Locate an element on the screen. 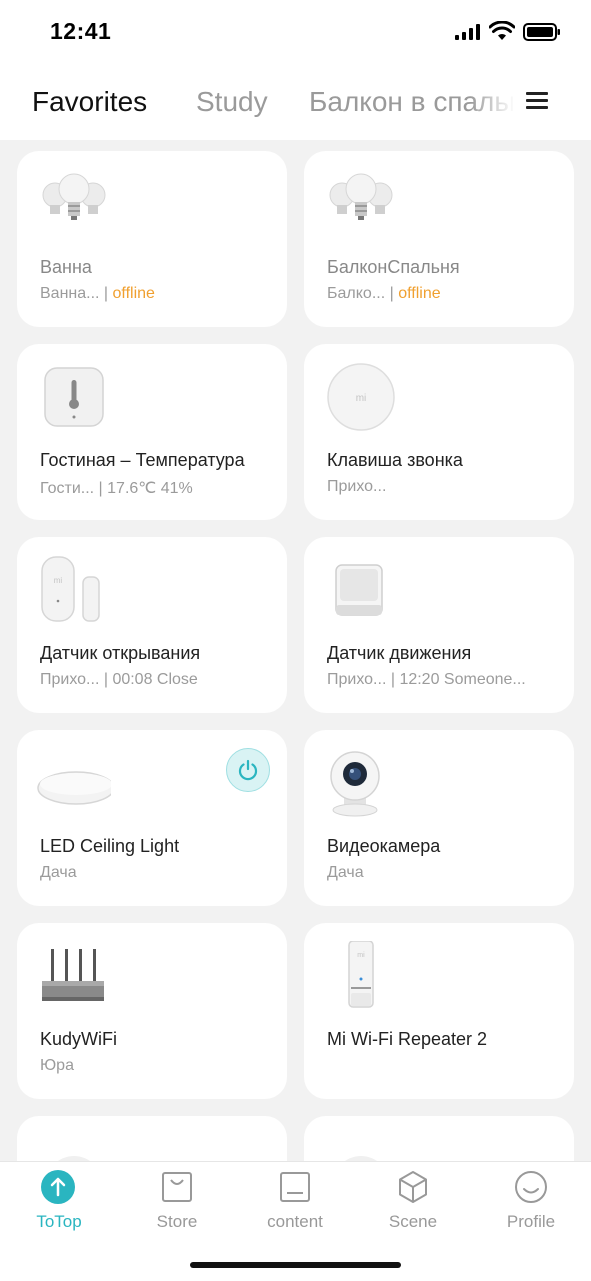 Image resolution: width=591 pixels, height=1281 pixels. nav-store: Store is located at coordinates (177, 1202).